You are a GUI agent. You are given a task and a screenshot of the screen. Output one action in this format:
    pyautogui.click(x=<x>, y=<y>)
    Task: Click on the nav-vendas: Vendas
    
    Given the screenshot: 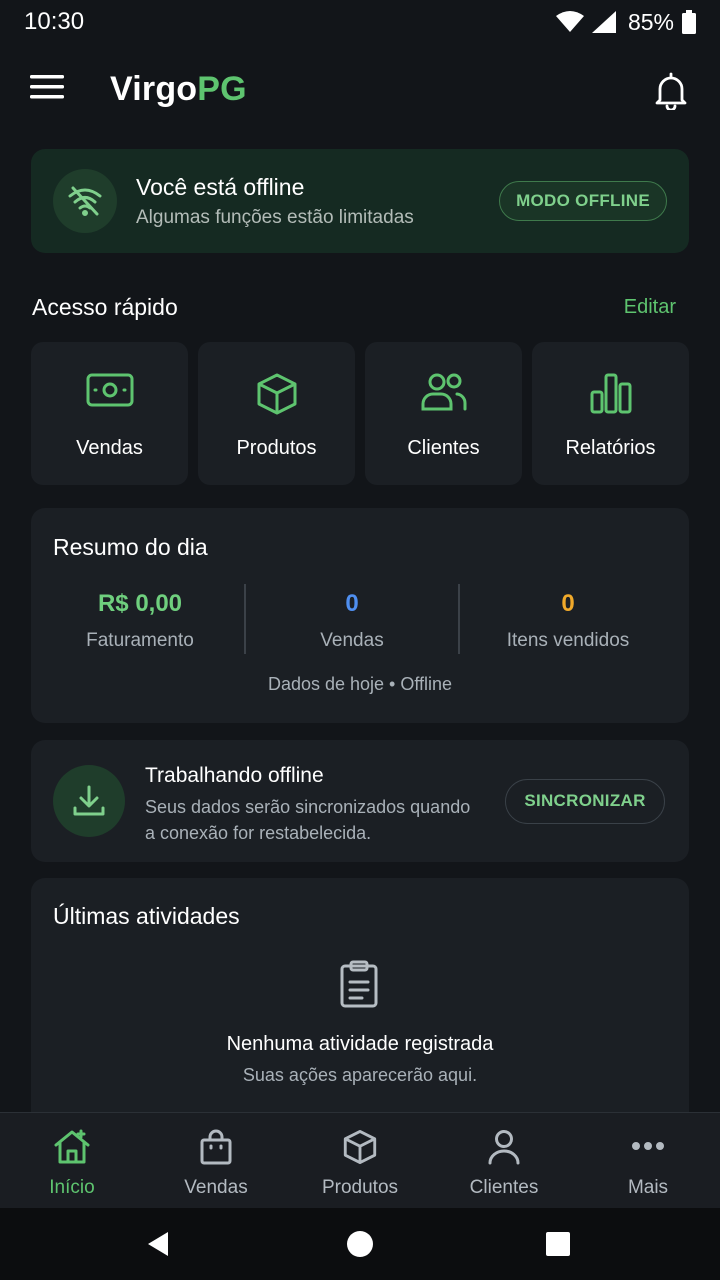 What is the action you would take?
    pyautogui.click(x=216, y=1160)
    